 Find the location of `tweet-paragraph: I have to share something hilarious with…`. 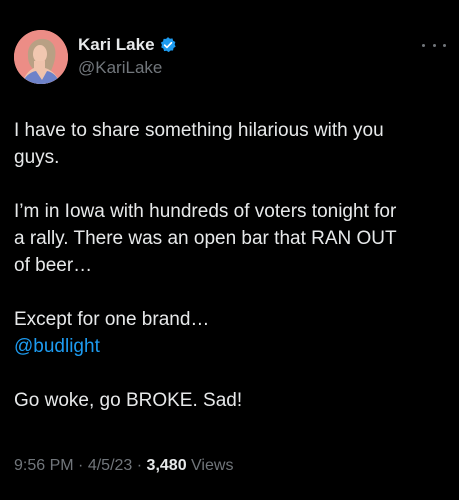

tweet-paragraph: I have to share something hilarious with… is located at coordinates (226, 144).